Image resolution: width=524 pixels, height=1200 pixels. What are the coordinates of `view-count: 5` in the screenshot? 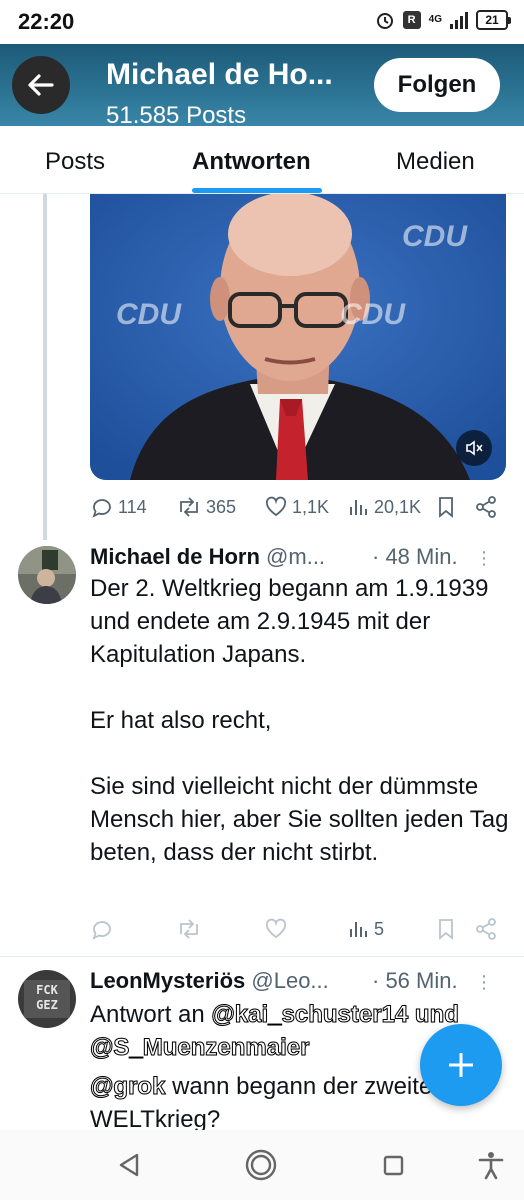 It's located at (379, 928).